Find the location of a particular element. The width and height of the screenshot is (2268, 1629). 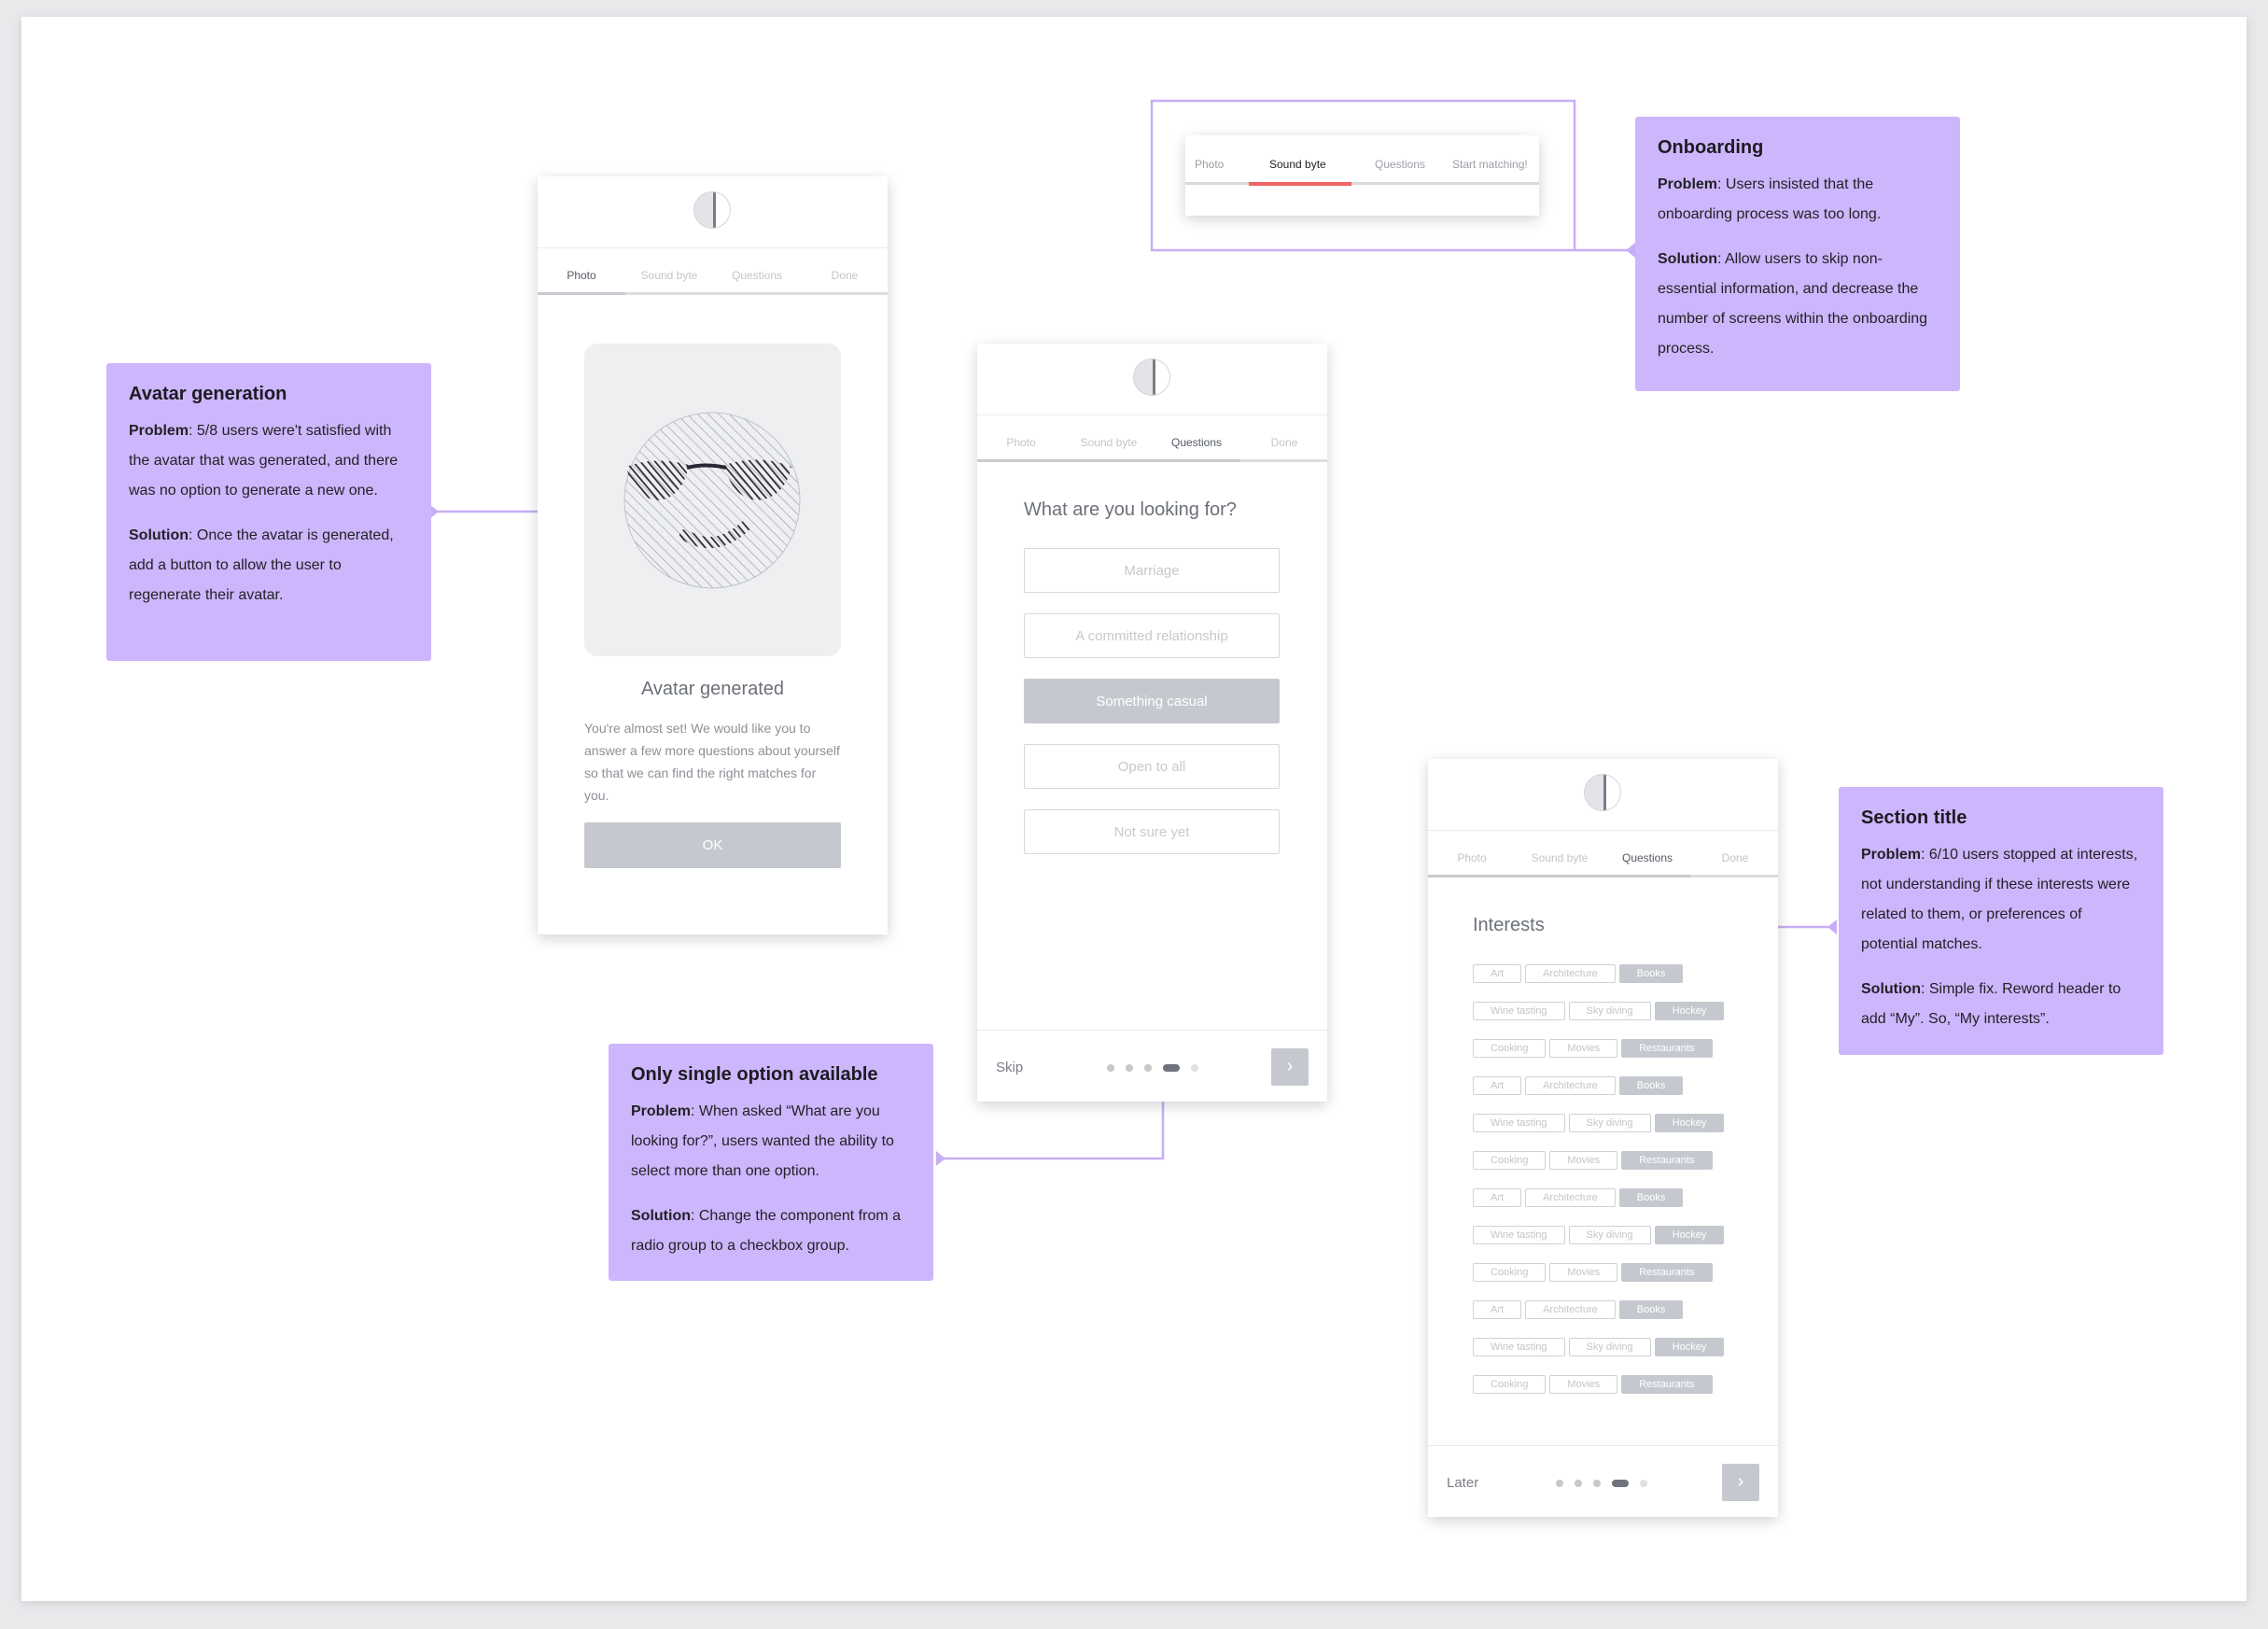

page-indicator is located at coordinates (1152, 1069).